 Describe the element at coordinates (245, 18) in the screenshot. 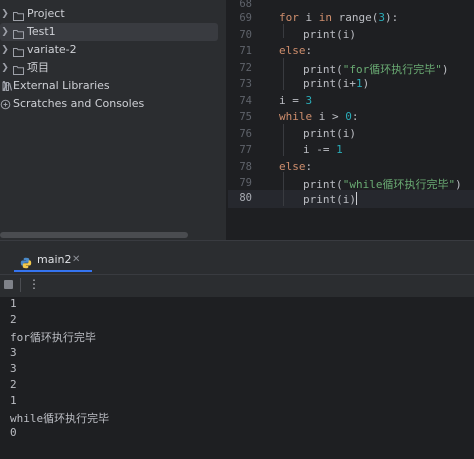

I see `line-number: 69` at that location.